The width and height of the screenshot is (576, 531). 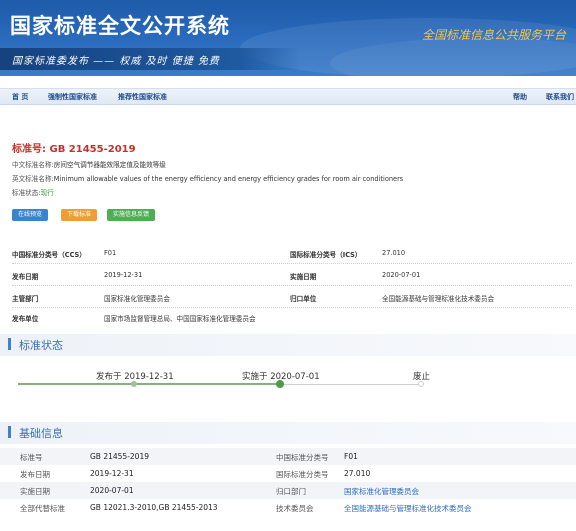 I want to click on dept-value: 国家标准化管理委员会, so click(x=137, y=299).